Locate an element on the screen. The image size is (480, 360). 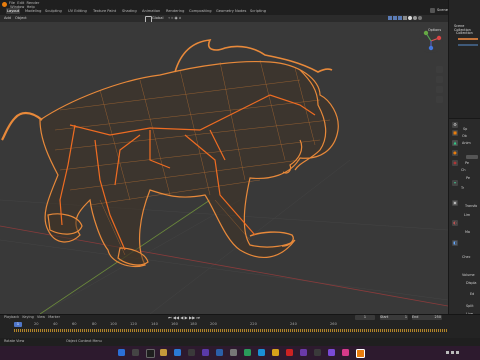
prop-label-pe2: Pe is located at coordinates (468, 178).